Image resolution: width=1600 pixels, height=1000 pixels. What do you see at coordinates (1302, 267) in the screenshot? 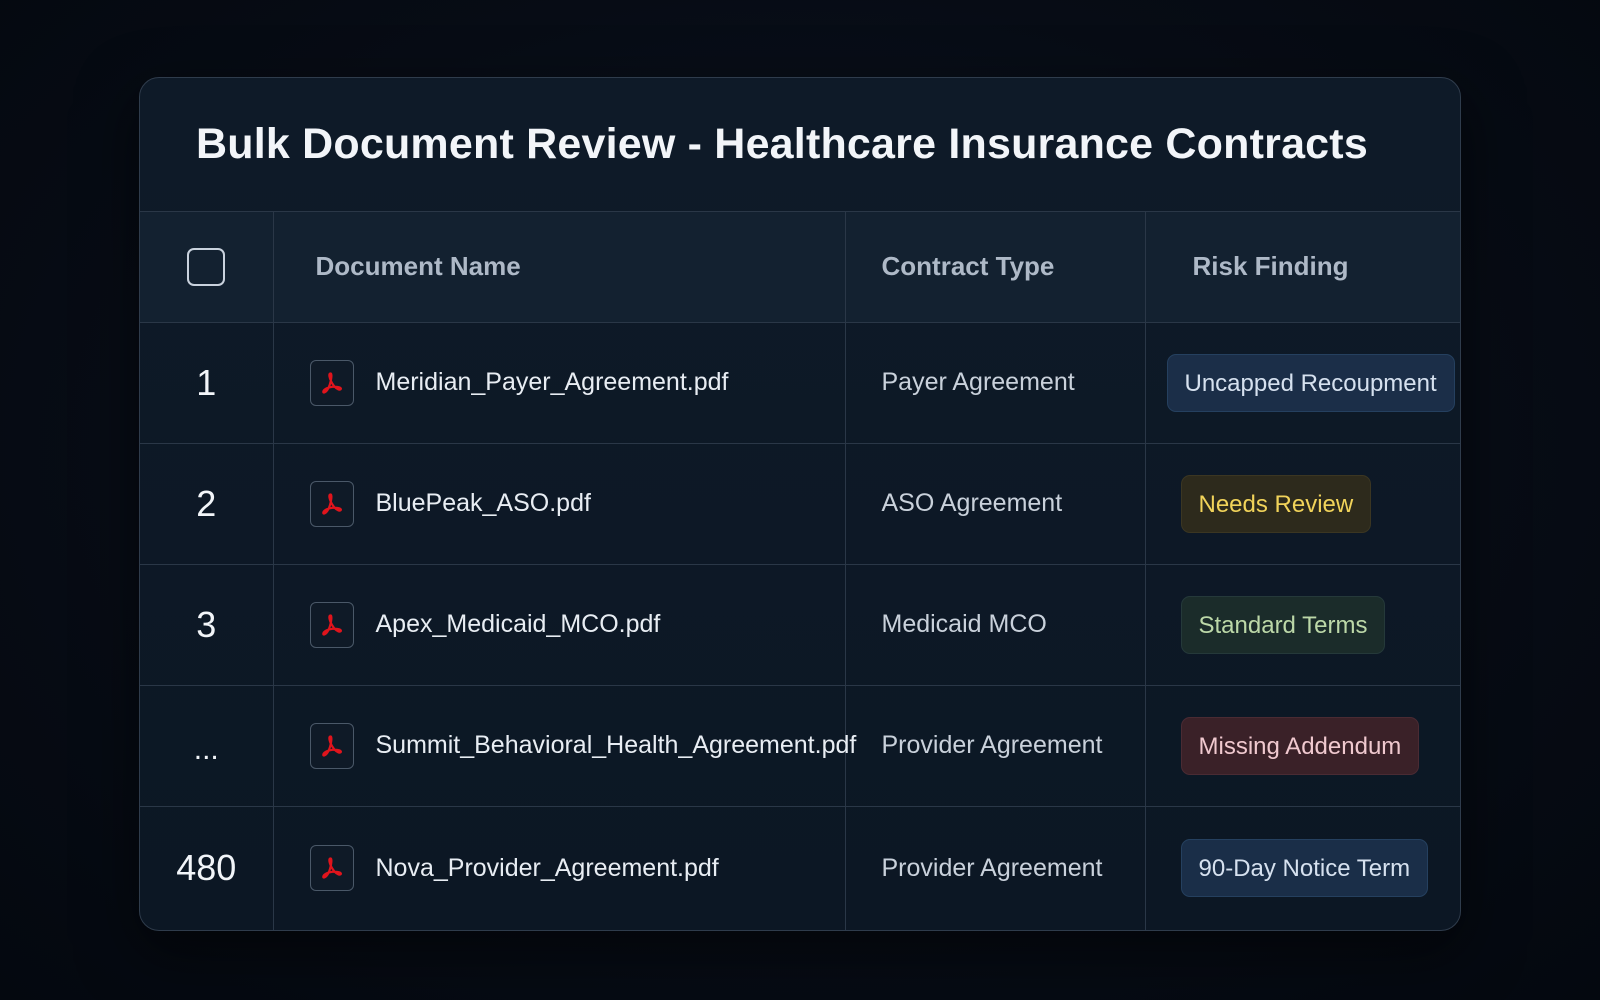
I see `column-header-risk-finding: Risk Finding` at bounding box center [1302, 267].